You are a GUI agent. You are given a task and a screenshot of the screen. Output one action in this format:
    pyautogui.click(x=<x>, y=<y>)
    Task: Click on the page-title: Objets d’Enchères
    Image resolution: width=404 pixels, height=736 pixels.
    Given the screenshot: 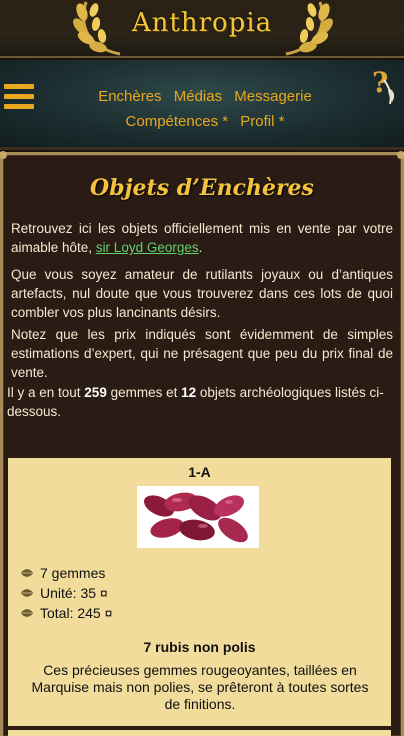 What is the action you would take?
    pyautogui.click(x=202, y=188)
    